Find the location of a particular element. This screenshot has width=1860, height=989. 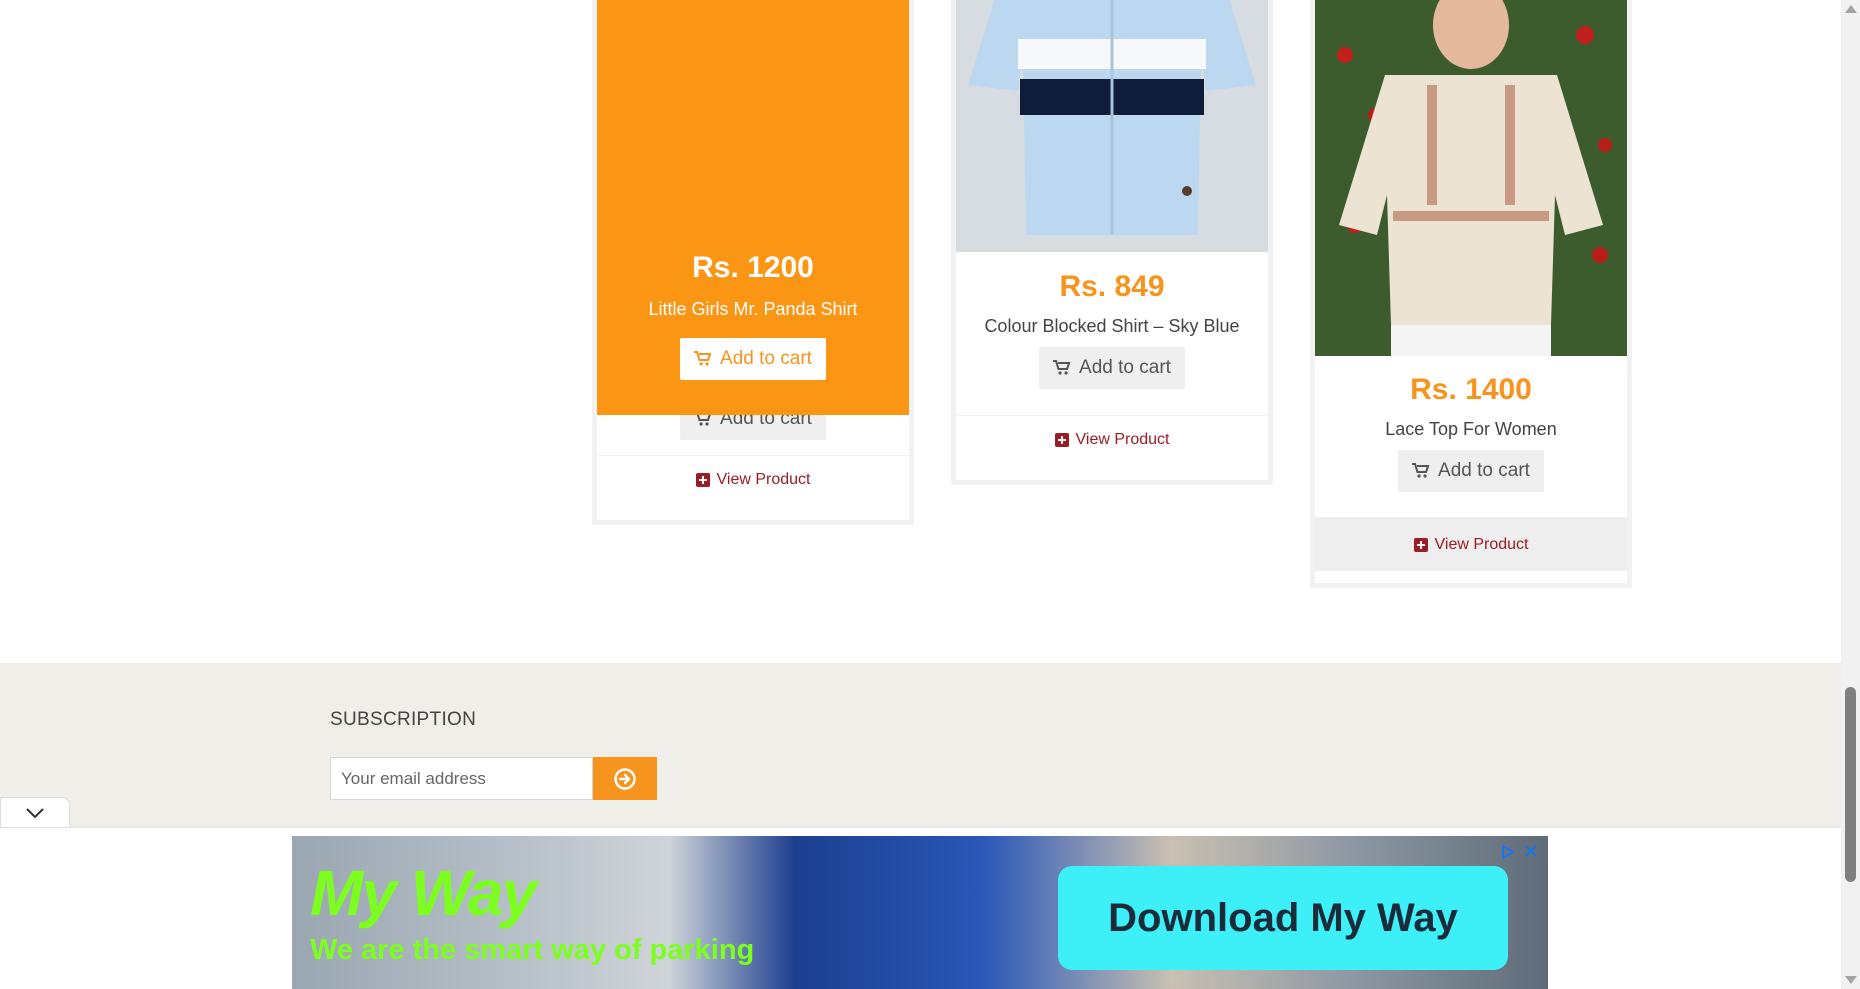

product-name: Colour Blocked Shirt – Sky Blue is located at coordinates (1112, 326).